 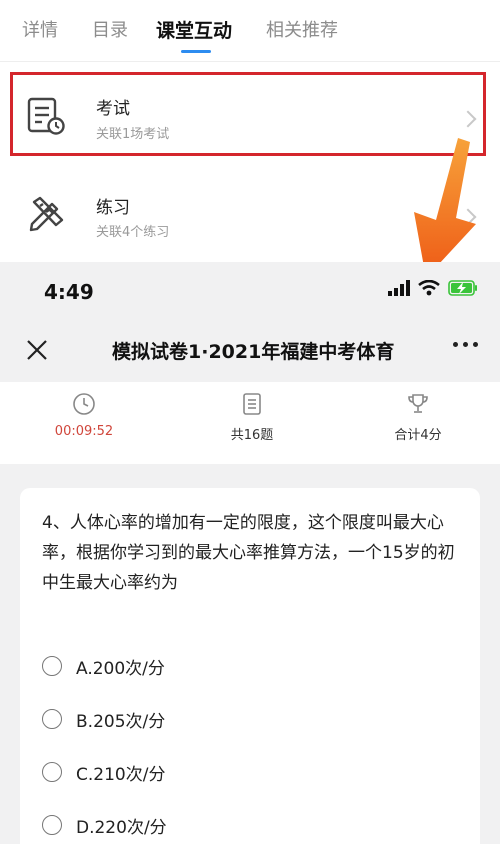 I want to click on option-d: D.220次/分, so click(x=104, y=825).